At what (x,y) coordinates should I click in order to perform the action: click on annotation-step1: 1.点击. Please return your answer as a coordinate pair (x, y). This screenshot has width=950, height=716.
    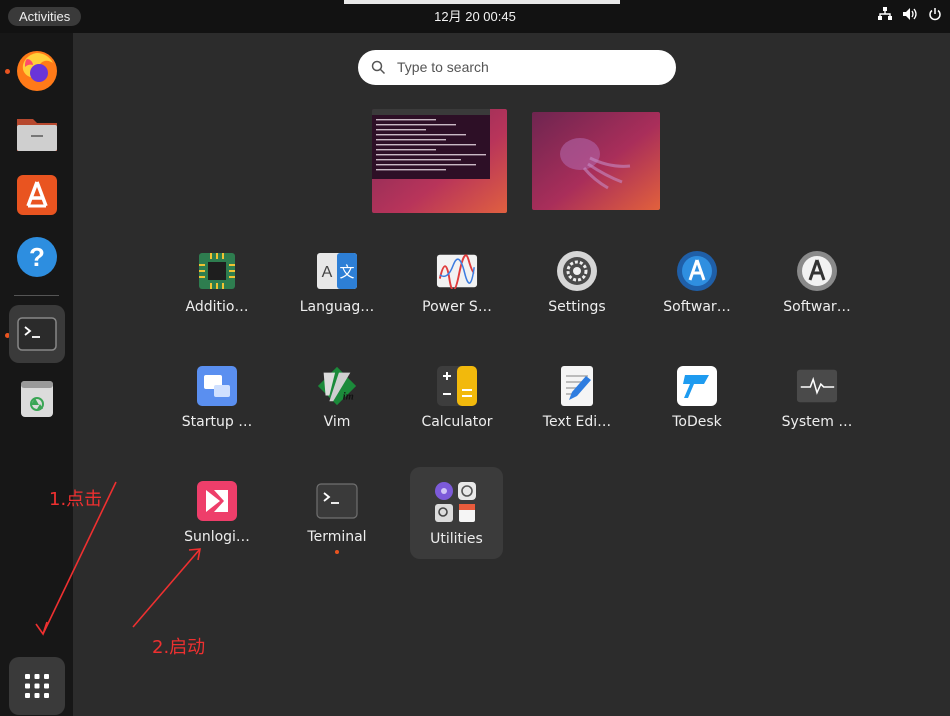
    Looking at the image, I should click on (76, 499).